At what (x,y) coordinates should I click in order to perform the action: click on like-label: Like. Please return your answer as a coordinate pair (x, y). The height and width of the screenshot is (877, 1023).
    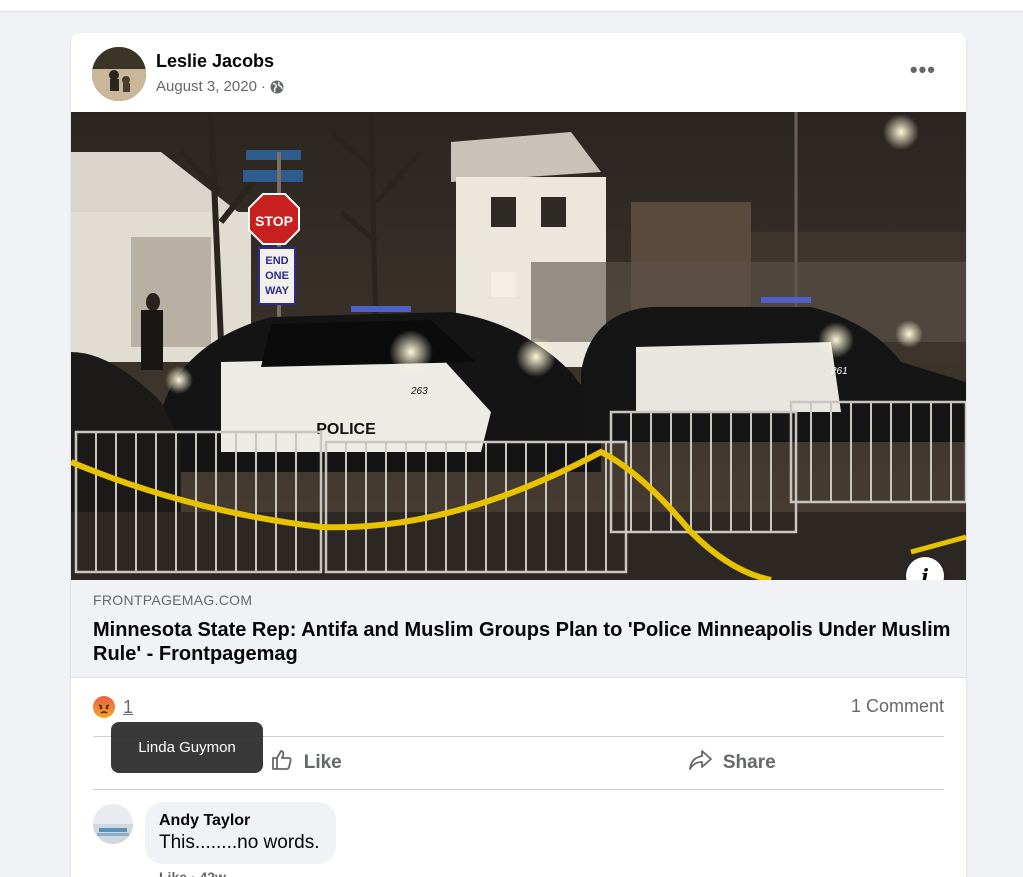
    Looking at the image, I should click on (322, 762).